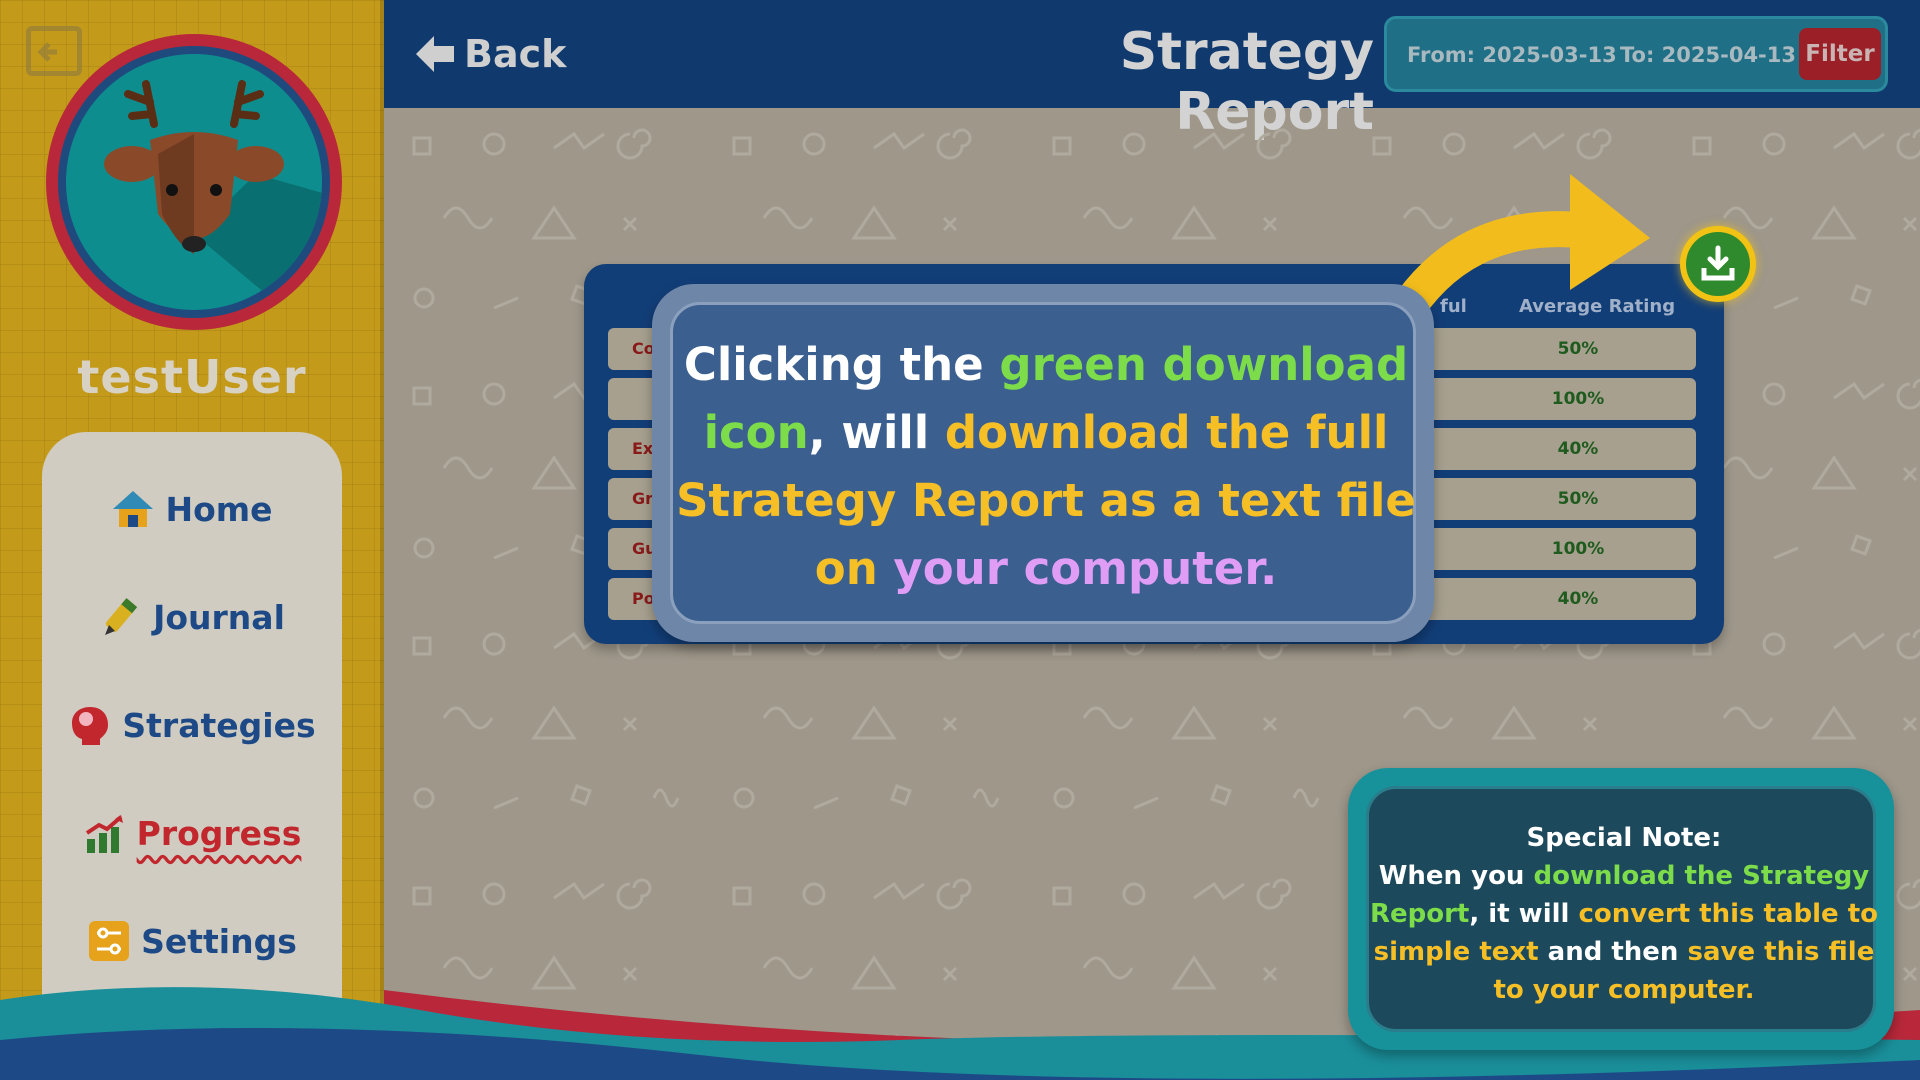 This screenshot has height=1080, width=1920. I want to click on special-note-title: Special Note:, so click(1624, 838).